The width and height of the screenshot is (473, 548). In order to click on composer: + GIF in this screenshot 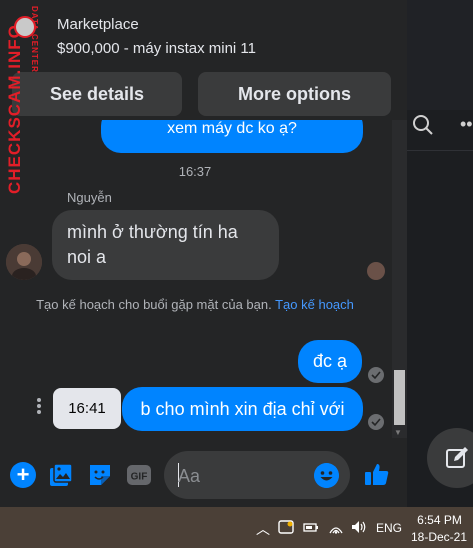, I will do `click(203, 474)`.